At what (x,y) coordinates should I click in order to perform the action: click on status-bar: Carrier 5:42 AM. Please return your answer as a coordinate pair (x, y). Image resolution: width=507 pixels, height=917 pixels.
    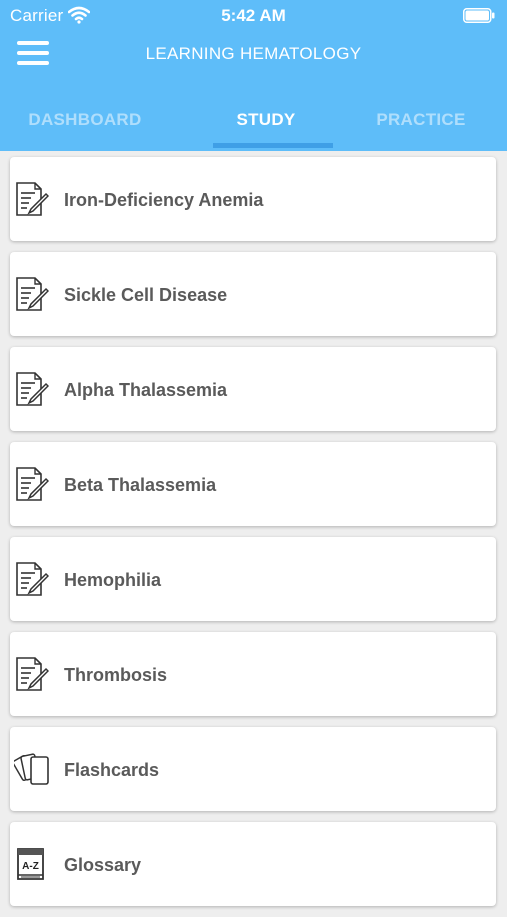
    Looking at the image, I should click on (253, 15).